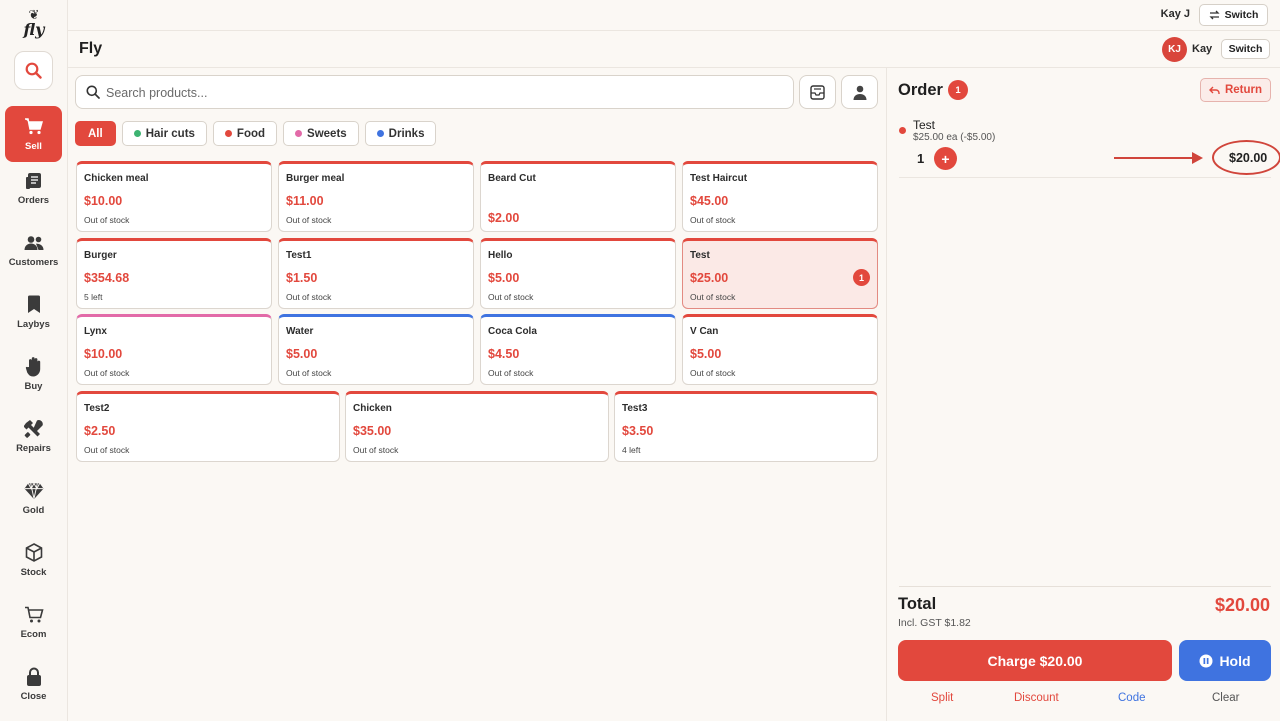 The width and height of the screenshot is (1280, 721). I want to click on category-filters: All Hair cuts Food Sweets Drinks, so click(256, 133).